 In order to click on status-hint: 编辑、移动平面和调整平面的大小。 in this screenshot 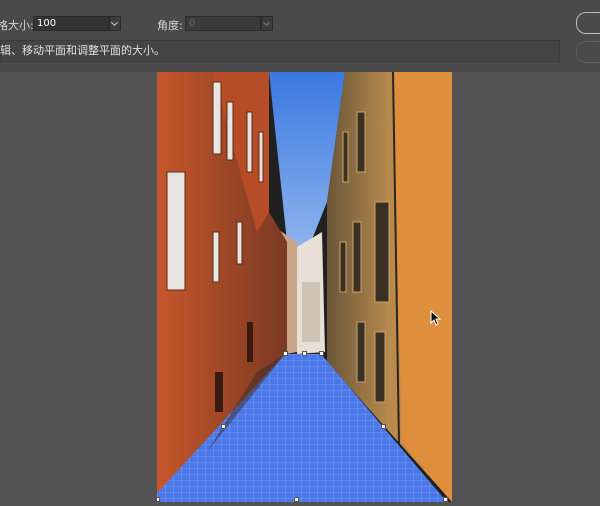, I will do `click(280, 51)`.